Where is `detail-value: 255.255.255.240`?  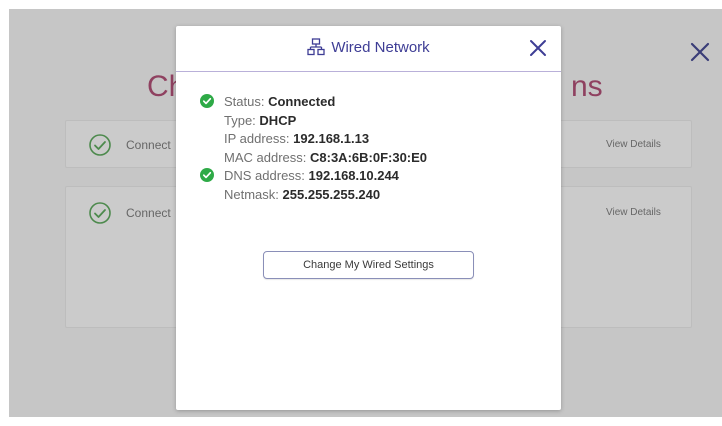 detail-value: 255.255.255.240 is located at coordinates (331, 194).